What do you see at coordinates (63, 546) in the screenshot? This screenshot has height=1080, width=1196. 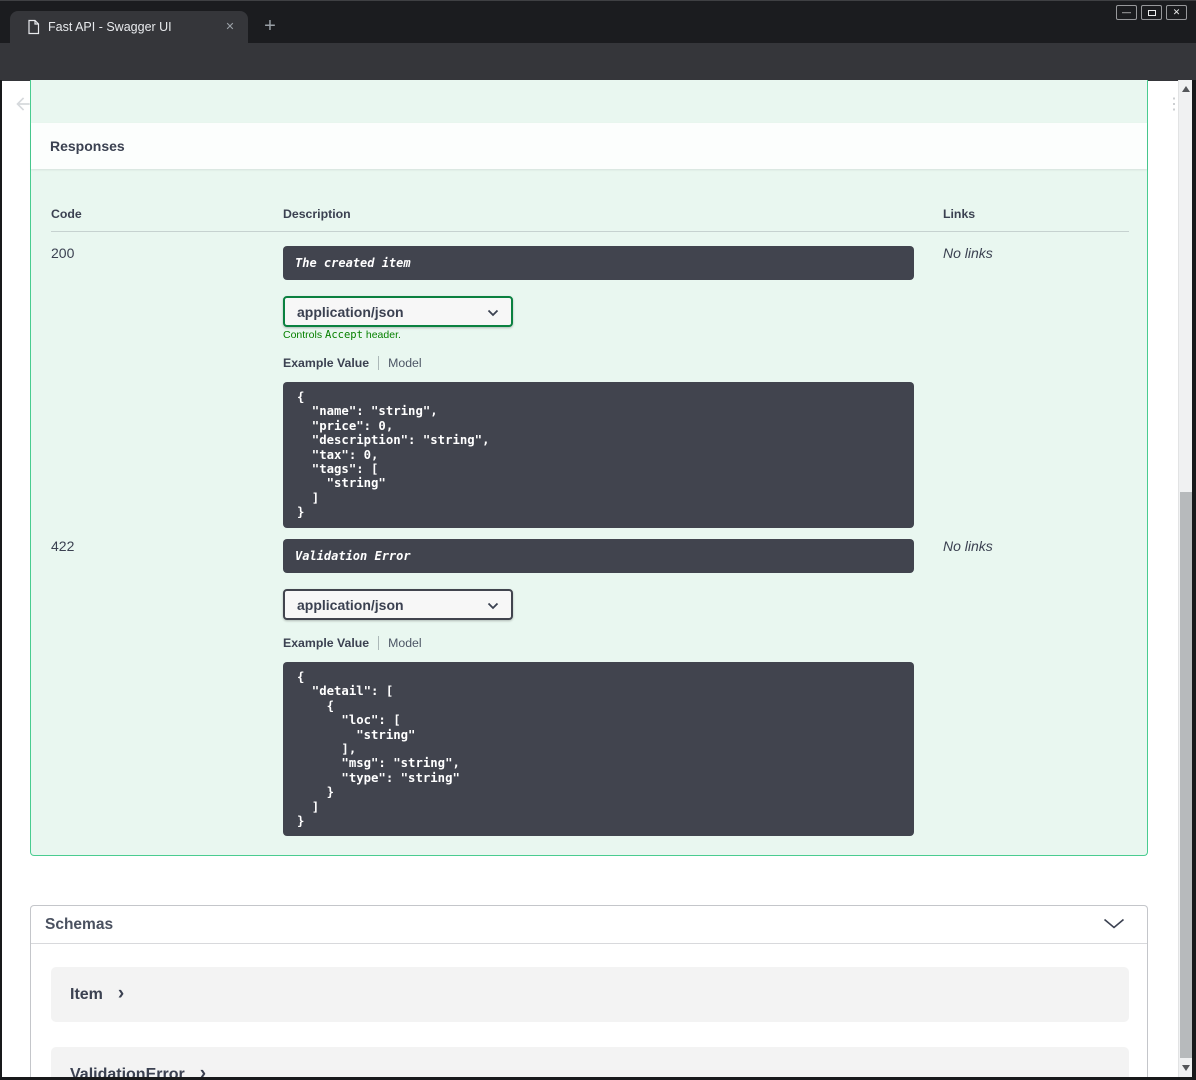 I see `response-code-422: 422` at bounding box center [63, 546].